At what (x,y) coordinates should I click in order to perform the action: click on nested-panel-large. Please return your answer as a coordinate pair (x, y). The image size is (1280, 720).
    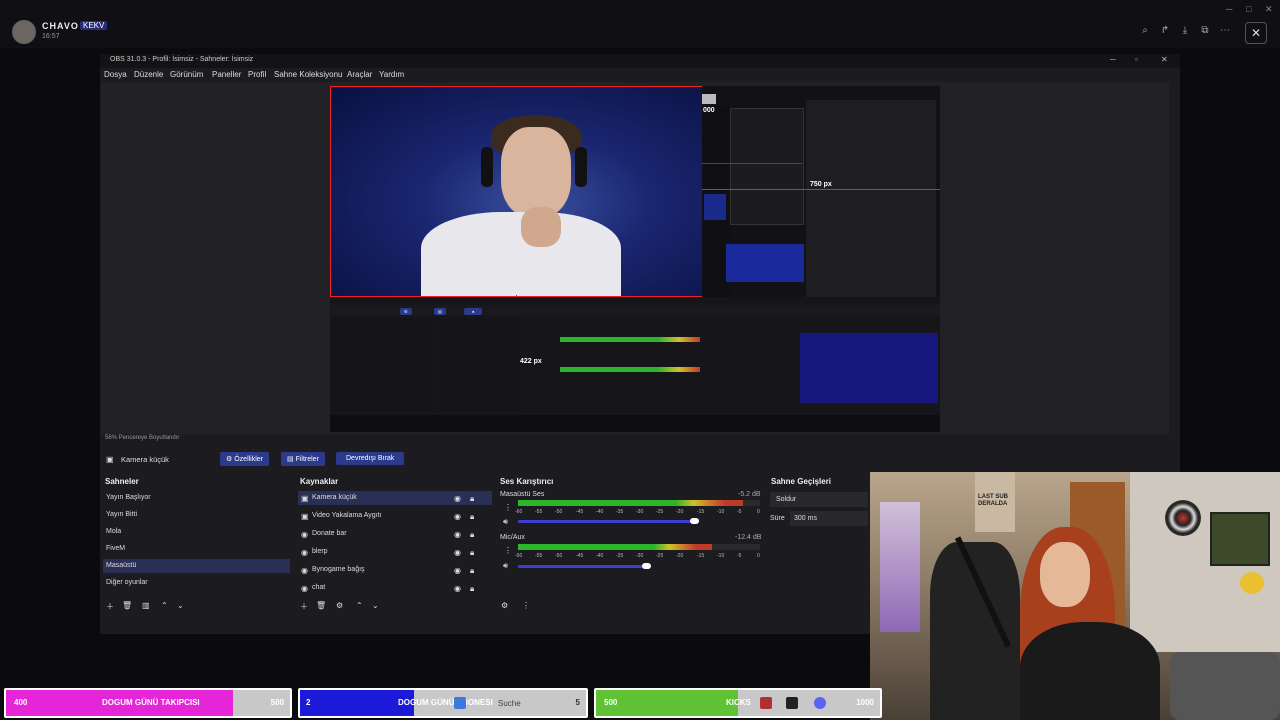
    Looking at the image, I should click on (871, 200).